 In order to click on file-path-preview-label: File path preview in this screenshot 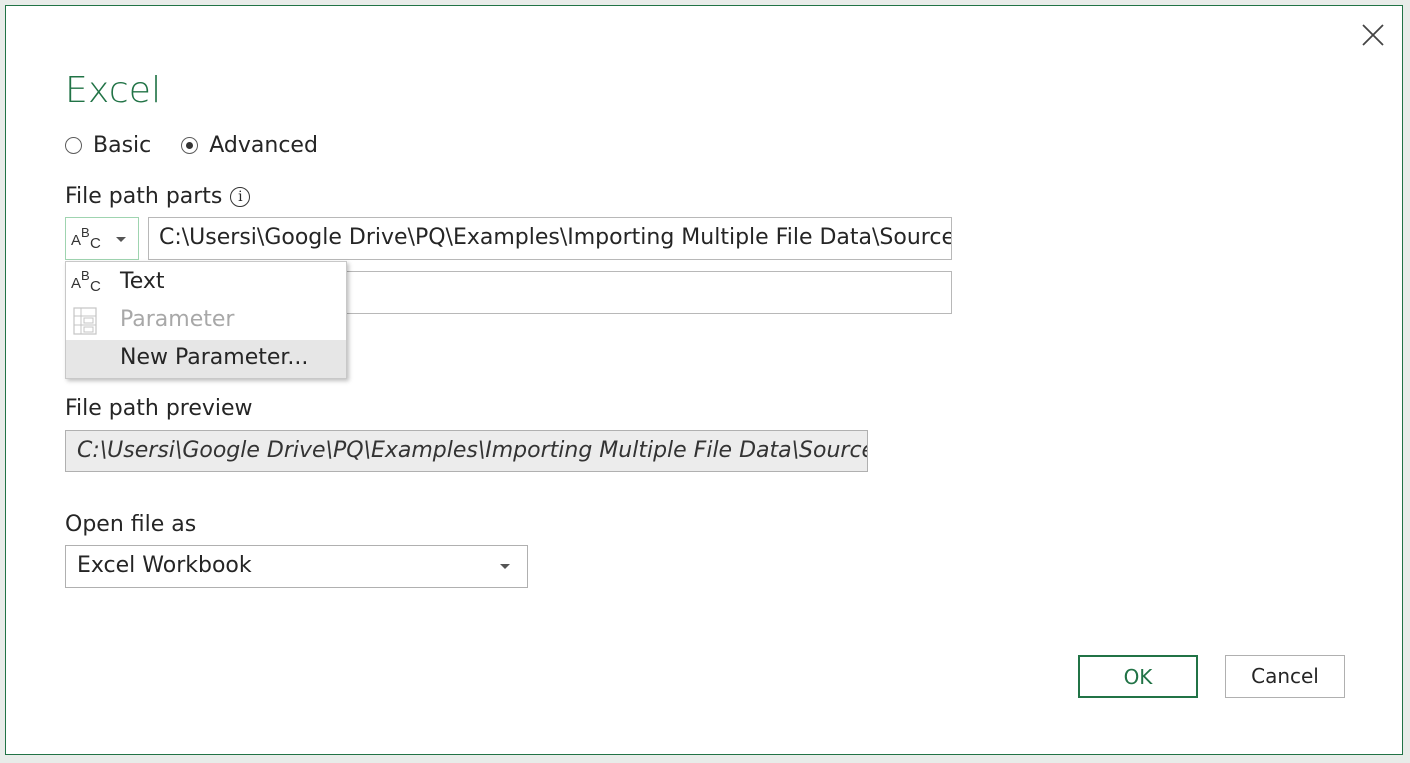, I will do `click(159, 408)`.